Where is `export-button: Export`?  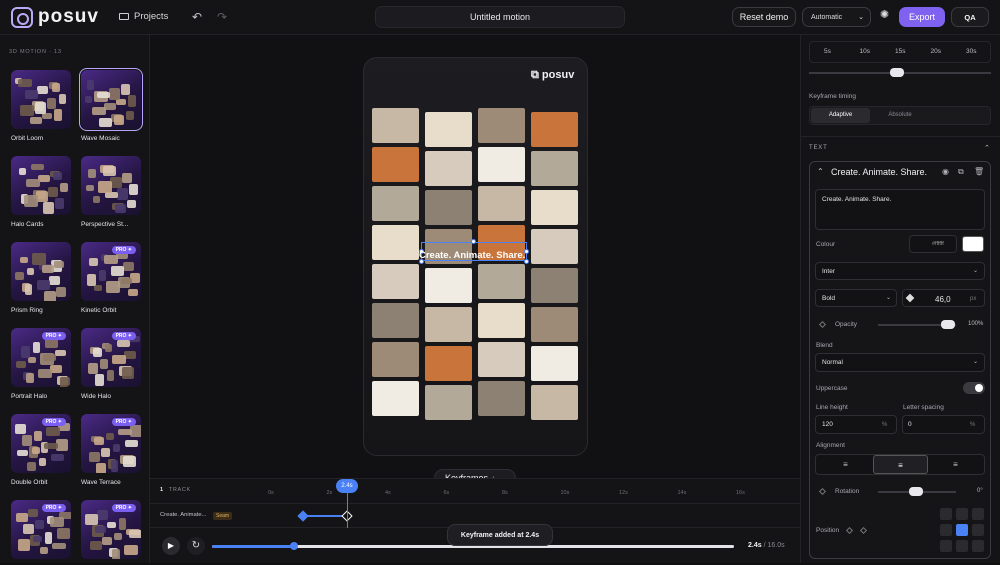
export-button: Export is located at coordinates (922, 17).